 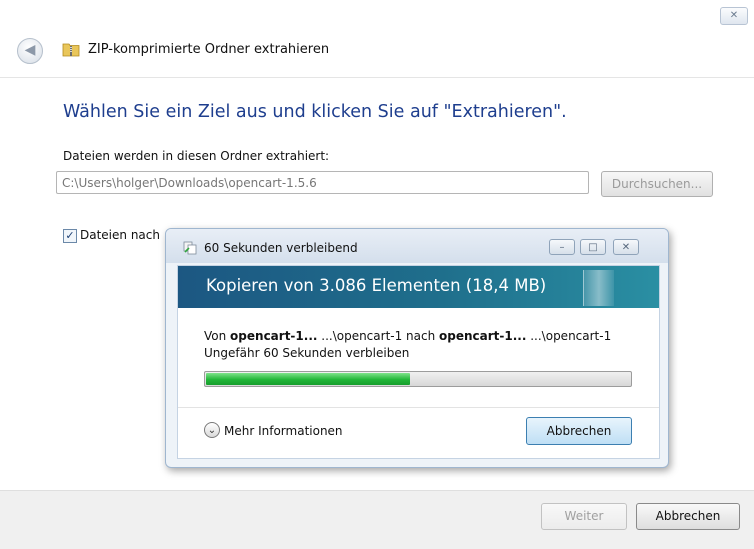 I want to click on banner-decoration, so click(x=598, y=288).